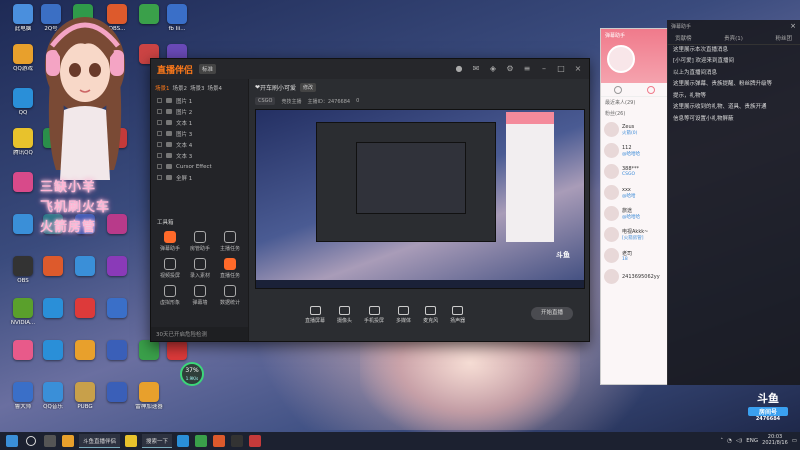 The width and height of the screenshot is (800, 450). I want to click on source-item: 文本 1, so click(199, 122).